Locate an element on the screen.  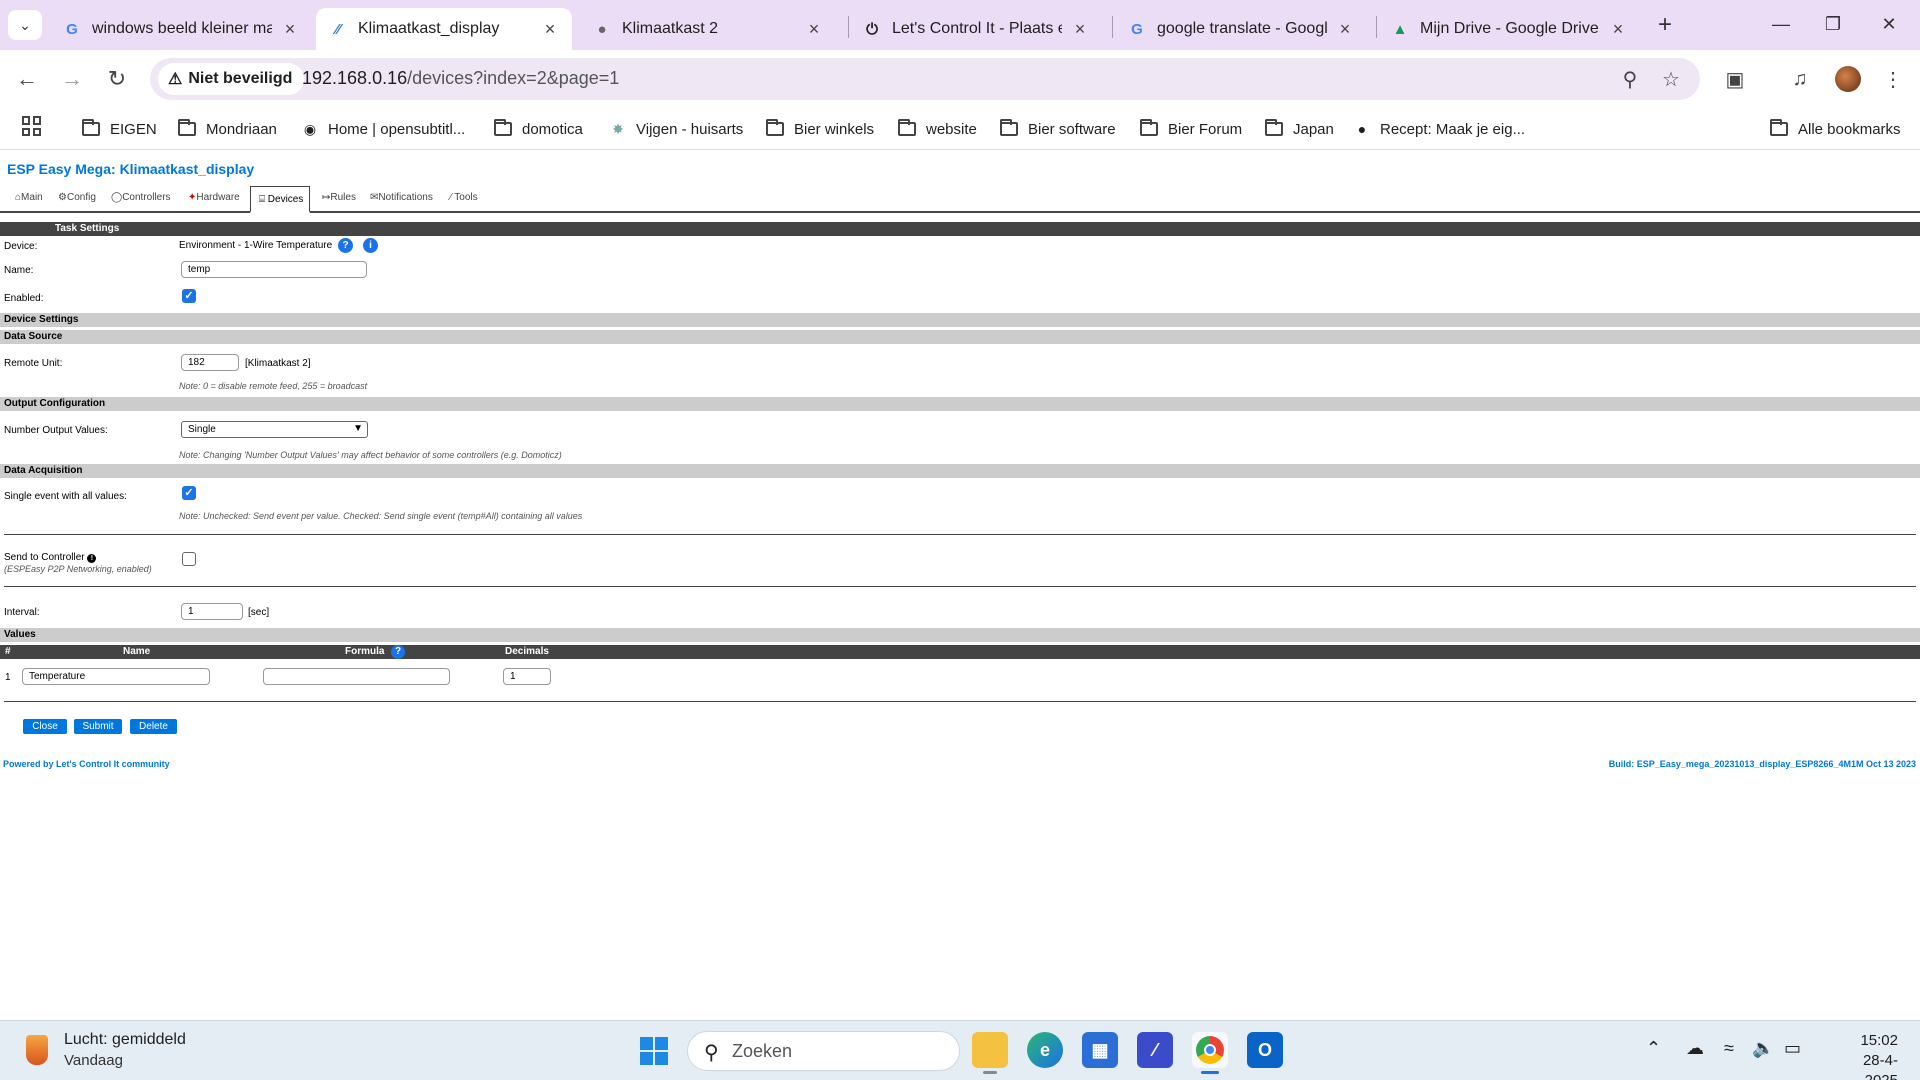
tab-search-chevron-icon: ⌄ is located at coordinates (25, 25).